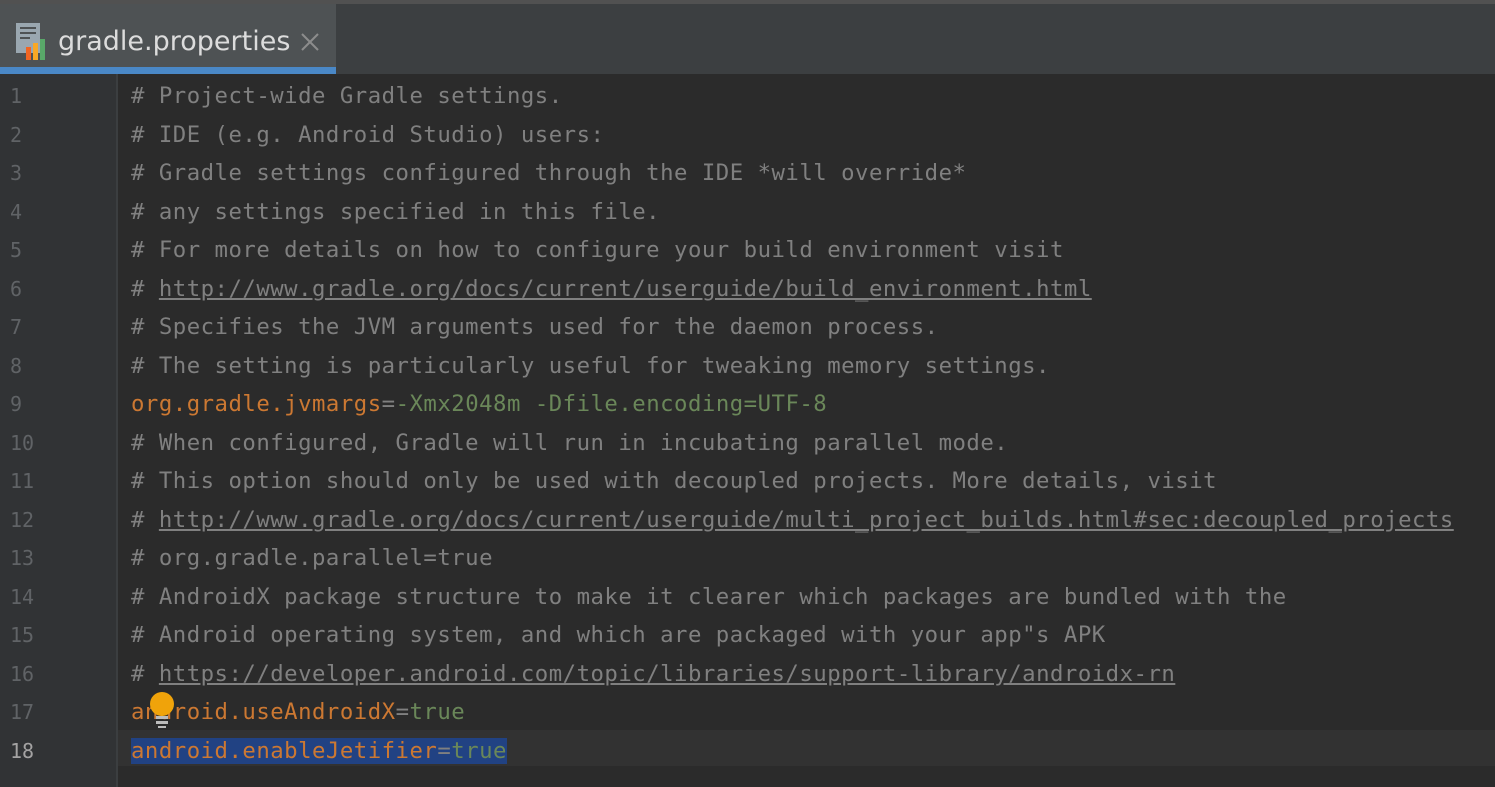  What do you see at coordinates (16, 365) in the screenshot?
I see `line-number: 8` at bounding box center [16, 365].